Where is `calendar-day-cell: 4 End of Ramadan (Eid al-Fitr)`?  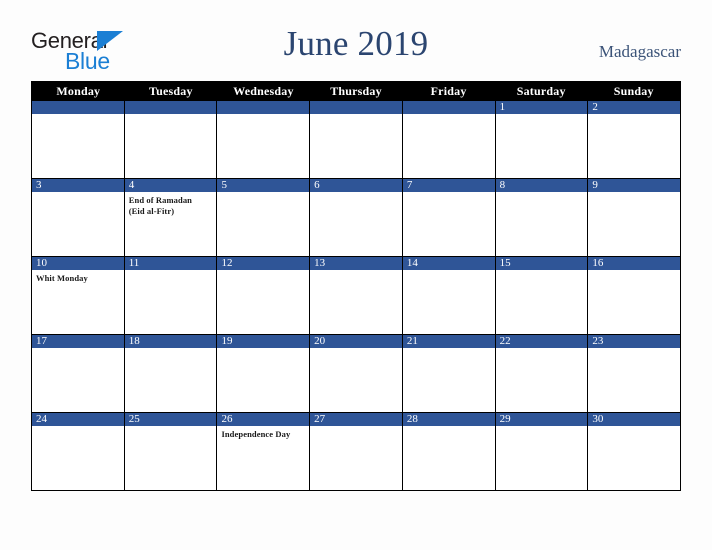
calendar-day-cell: 4 End of Ramadan (Eid al-Fitr) is located at coordinates (170, 217).